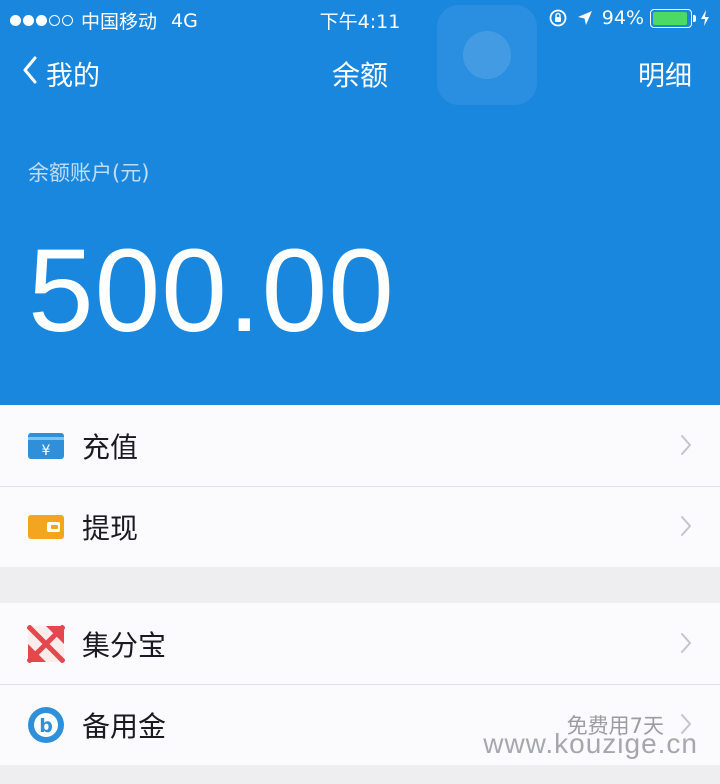 This screenshot has width=720, height=784. I want to click on rotation-lock-icon, so click(558, 18).